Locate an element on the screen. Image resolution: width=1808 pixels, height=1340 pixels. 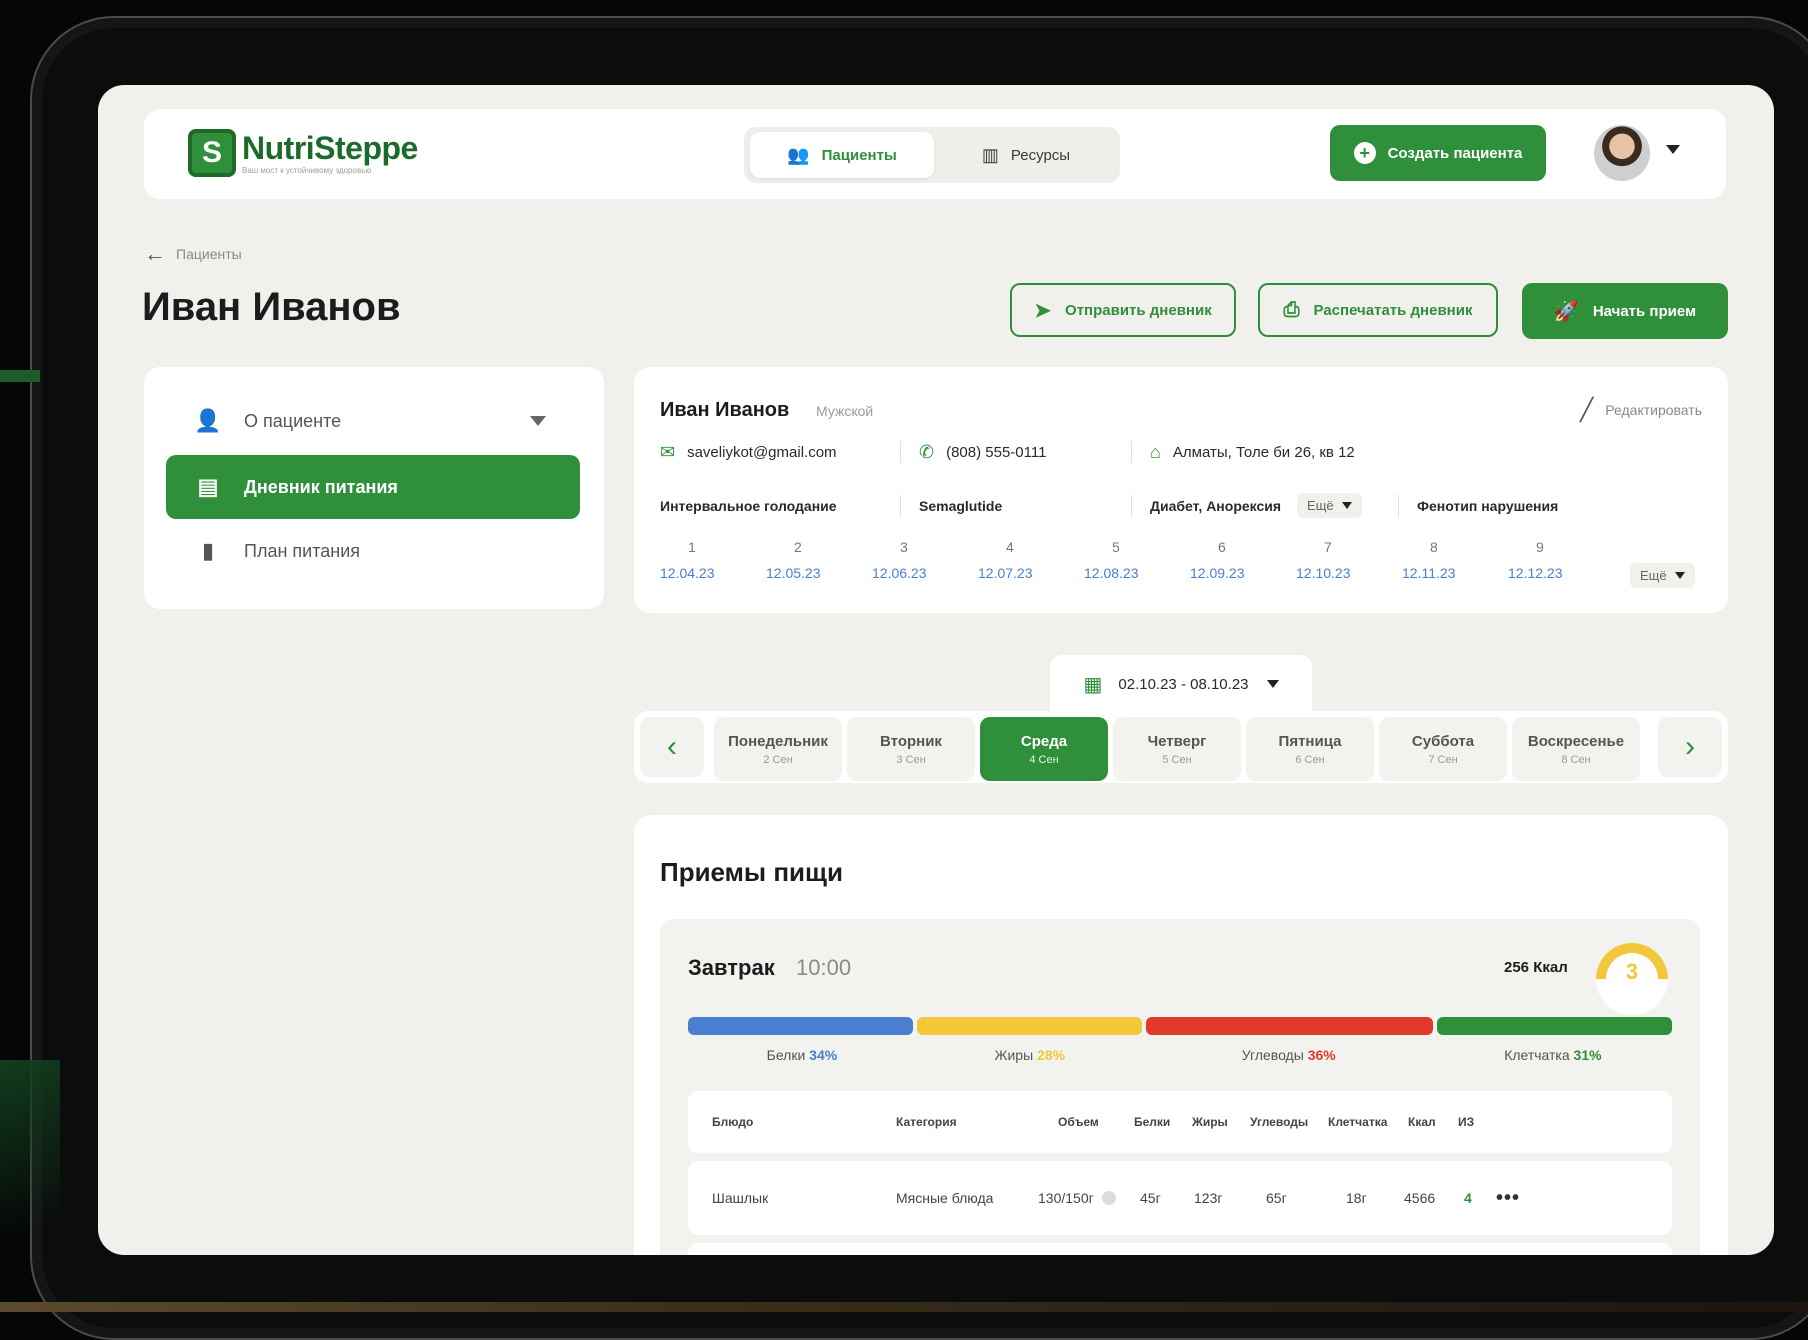
prev-week-button: ‹ is located at coordinates (672, 747).